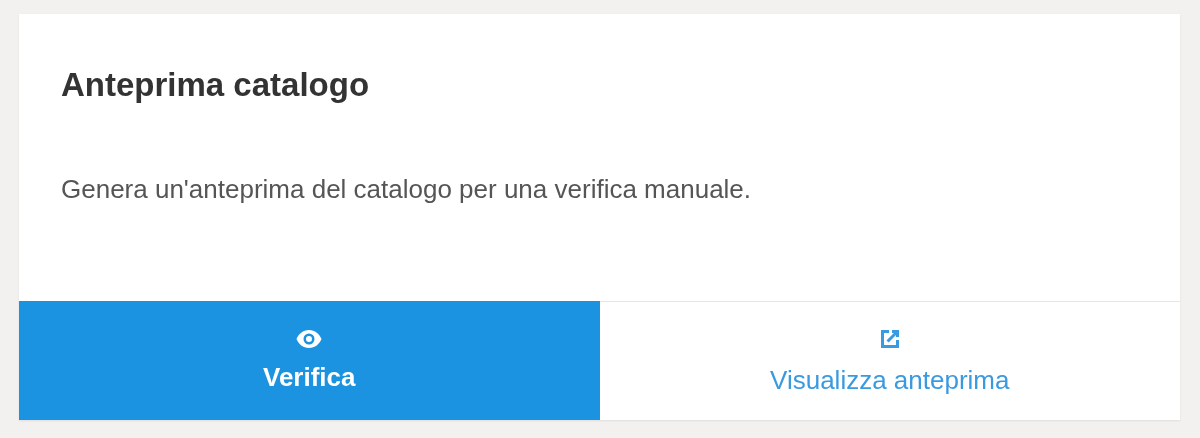  I want to click on preview-button: Visualizza anteprima, so click(889, 360).